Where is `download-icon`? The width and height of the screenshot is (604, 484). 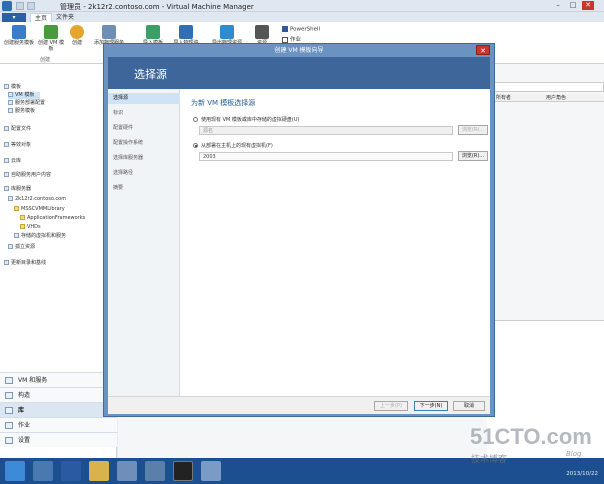
download-icon is located at coordinates (186, 32).